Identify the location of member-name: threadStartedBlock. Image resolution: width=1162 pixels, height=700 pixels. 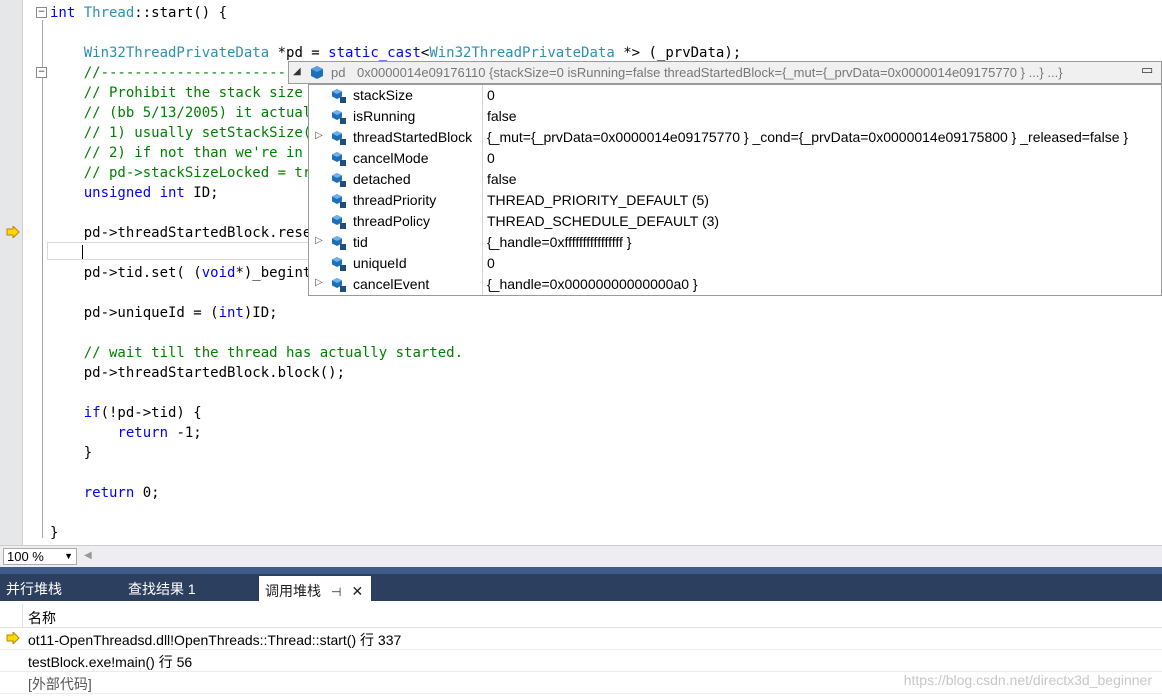
(413, 137).